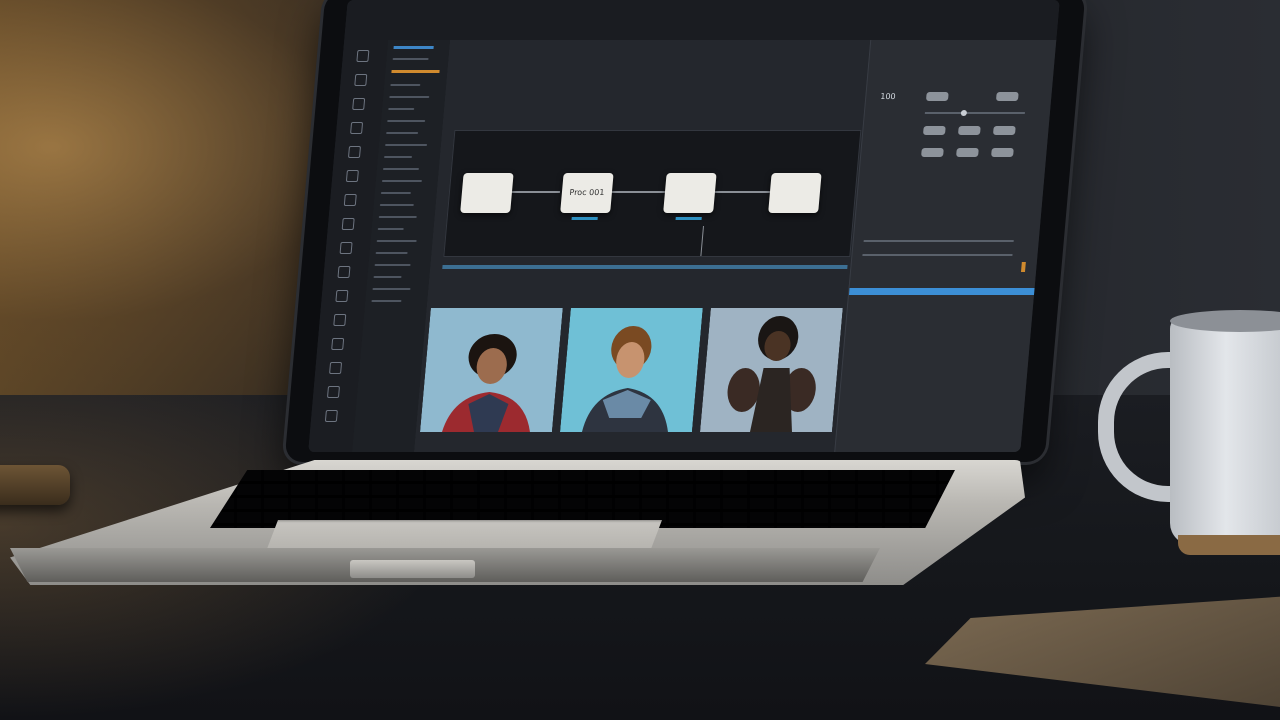 This screenshot has width=1280, height=720. Describe the element at coordinates (582, 499) in the screenshot. I see `laptop-keyboard` at that location.